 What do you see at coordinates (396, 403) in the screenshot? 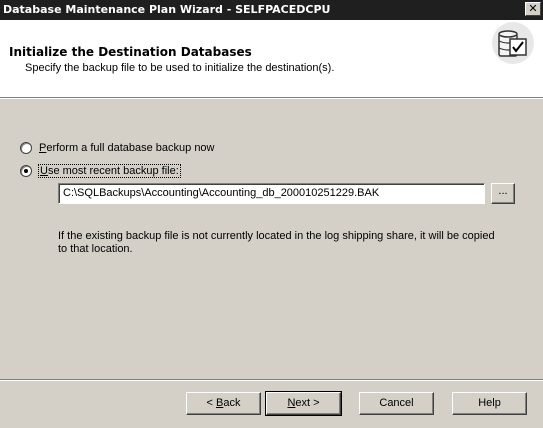
I see `cancel-button: Cancel` at bounding box center [396, 403].